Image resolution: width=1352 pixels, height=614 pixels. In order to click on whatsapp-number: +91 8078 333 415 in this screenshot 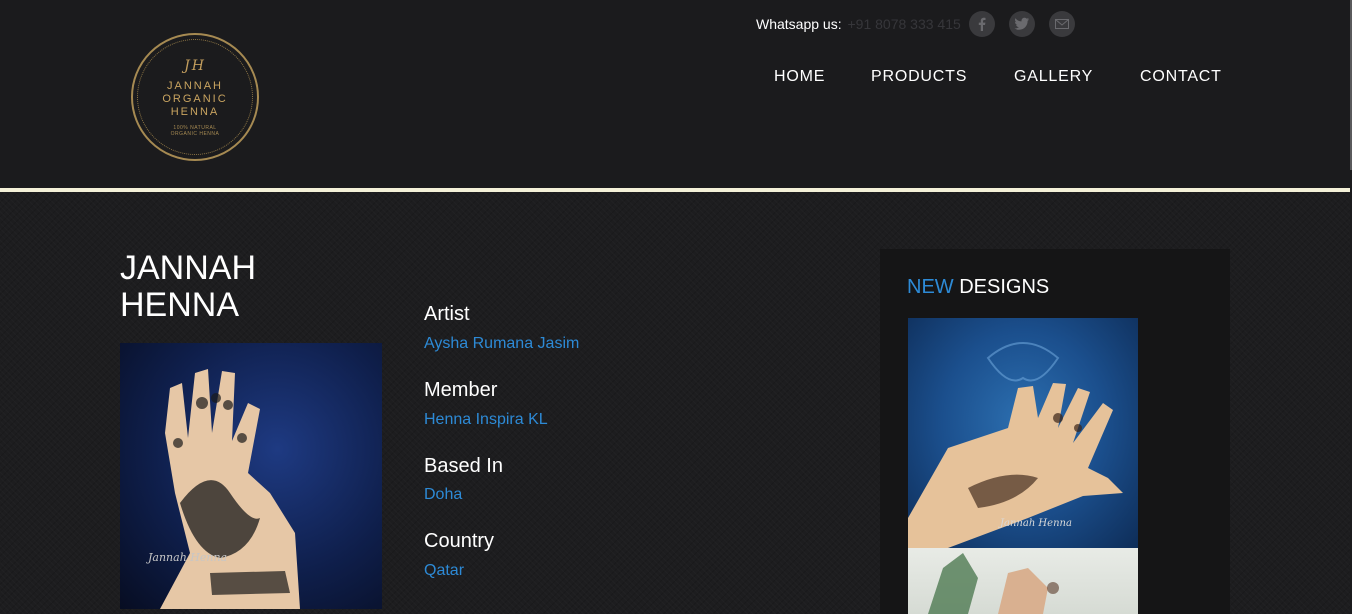, I will do `click(904, 24)`.